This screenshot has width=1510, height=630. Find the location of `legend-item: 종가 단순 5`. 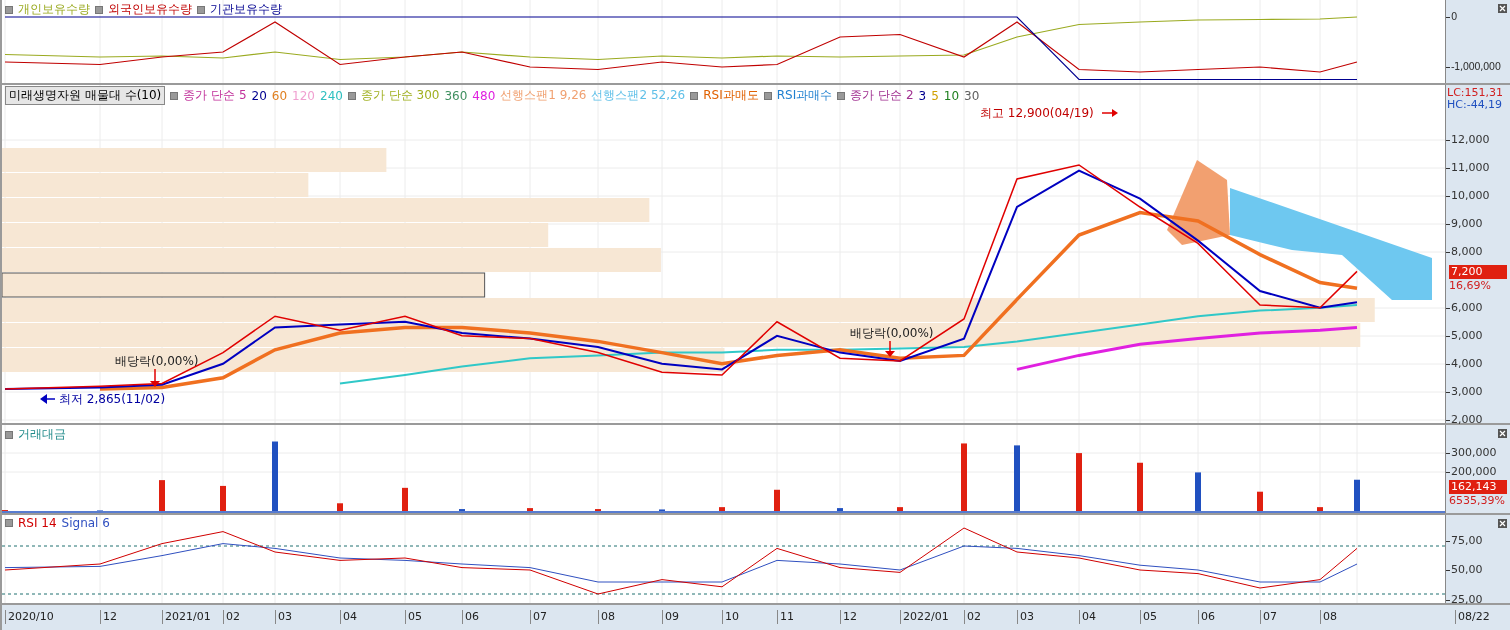

legend-item: 종가 단순 5 is located at coordinates (215, 95).